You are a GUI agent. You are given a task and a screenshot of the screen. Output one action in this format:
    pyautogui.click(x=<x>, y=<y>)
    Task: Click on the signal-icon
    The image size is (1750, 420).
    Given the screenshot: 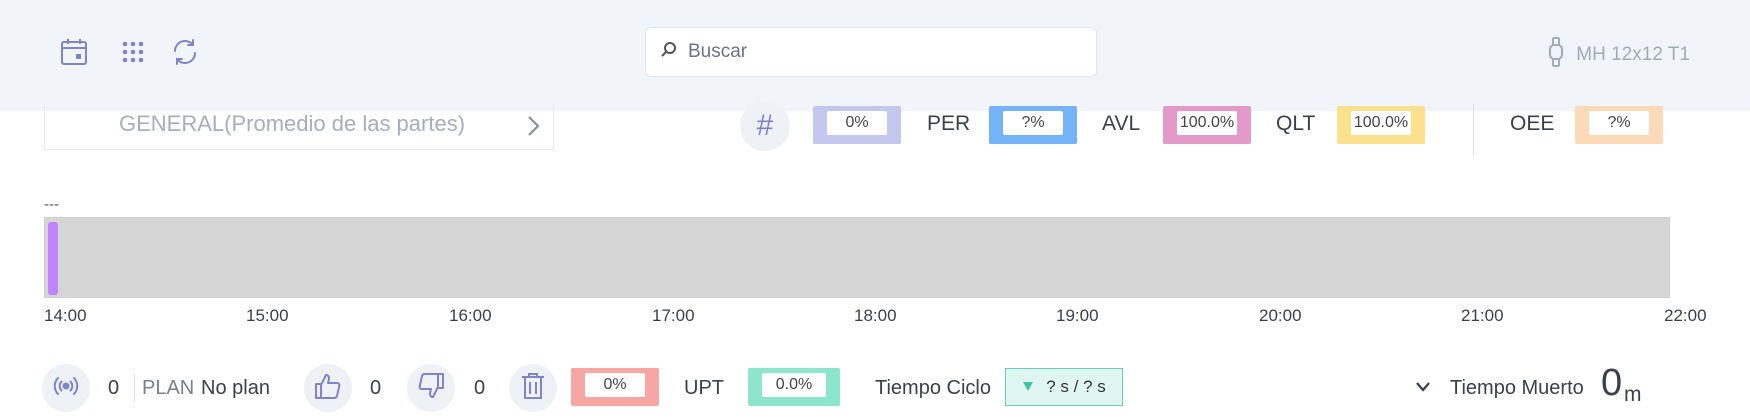 What is the action you would take?
    pyautogui.click(x=66, y=388)
    